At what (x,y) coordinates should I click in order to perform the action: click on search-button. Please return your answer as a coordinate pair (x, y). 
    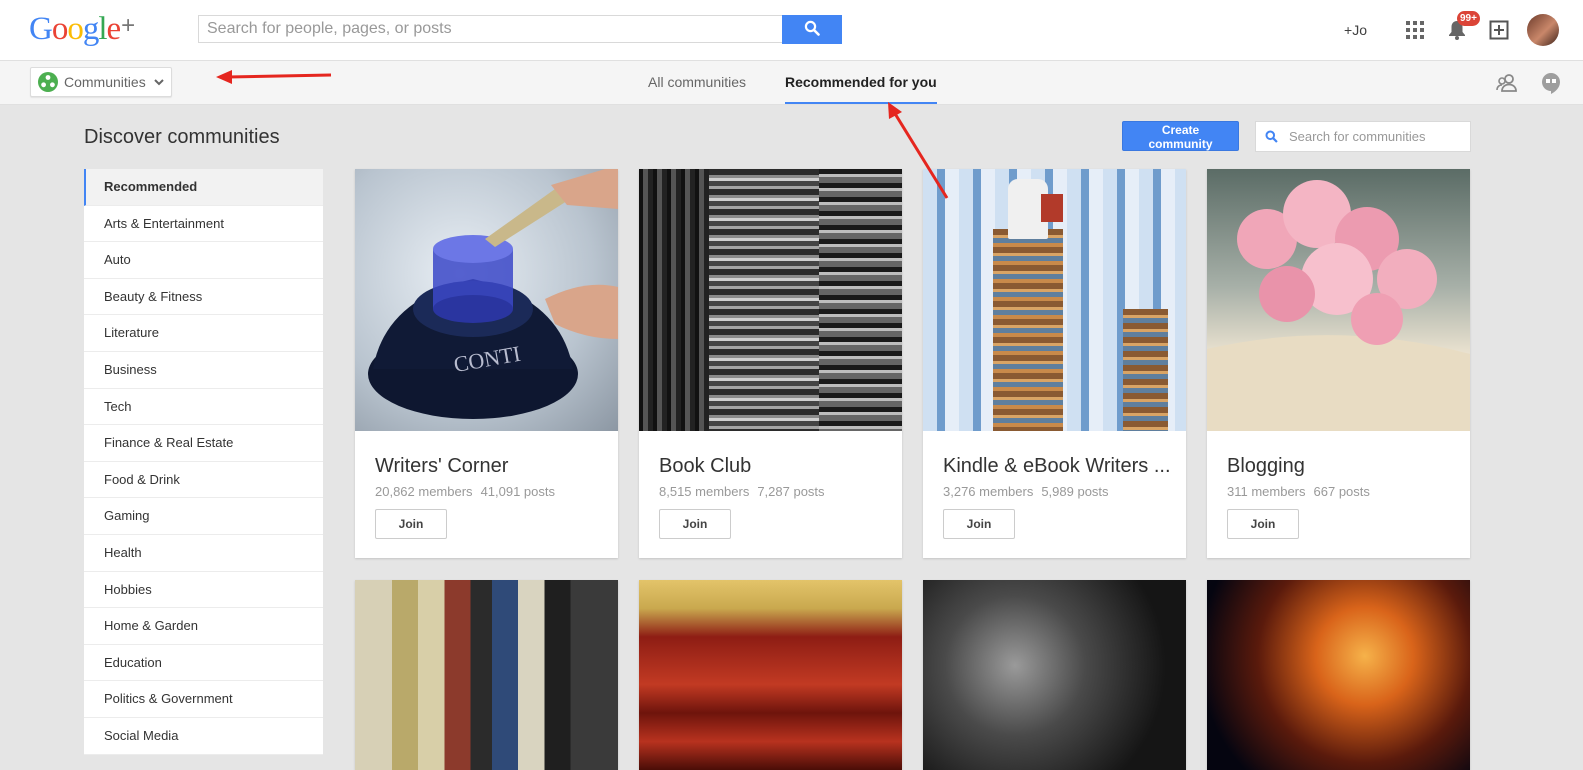
    Looking at the image, I should click on (812, 29).